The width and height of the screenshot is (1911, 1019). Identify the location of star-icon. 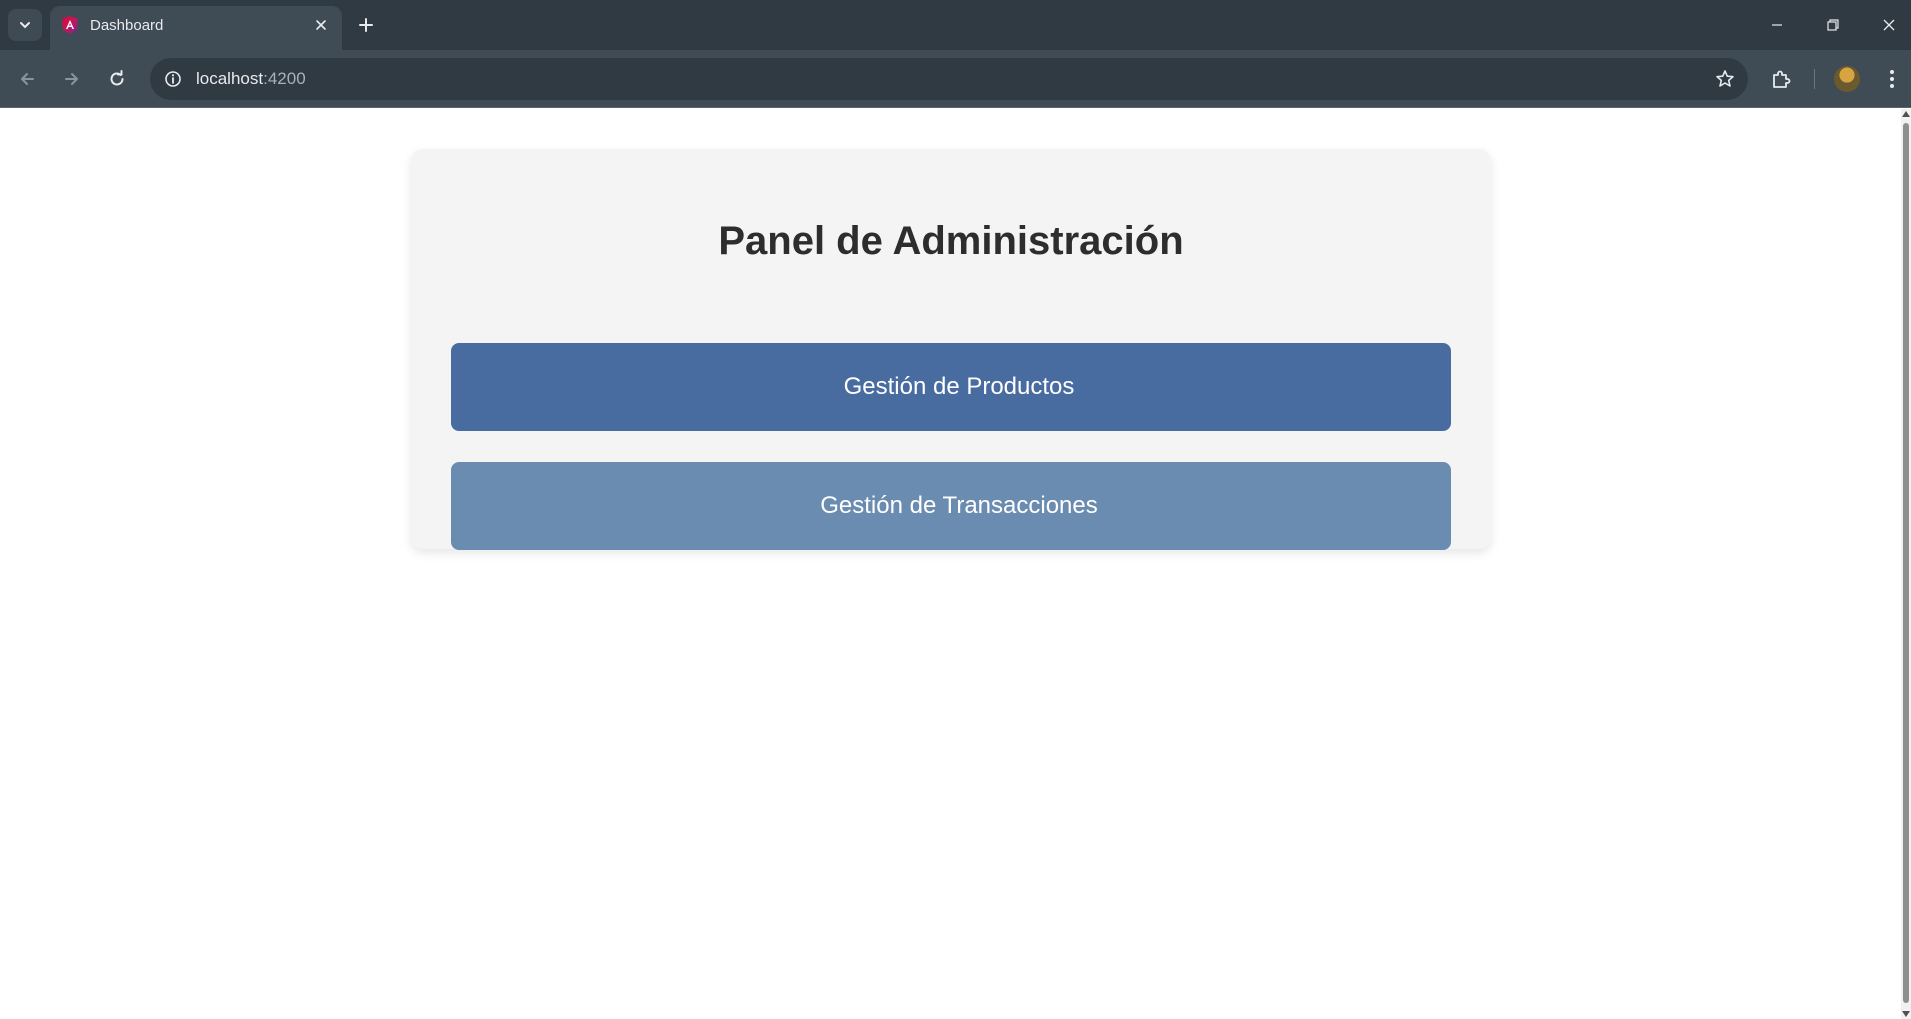
(1725, 78).